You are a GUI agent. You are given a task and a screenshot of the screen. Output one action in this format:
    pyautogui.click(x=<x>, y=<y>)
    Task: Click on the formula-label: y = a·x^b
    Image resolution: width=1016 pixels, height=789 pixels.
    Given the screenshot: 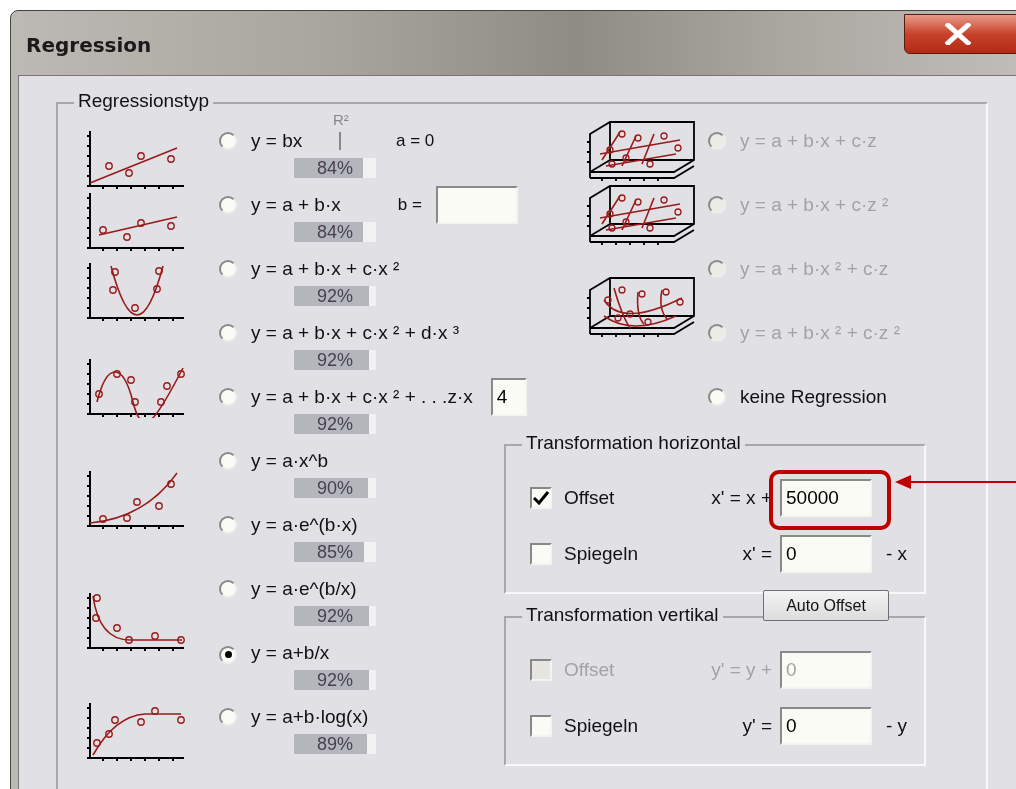 What is the action you would take?
    pyautogui.click(x=290, y=461)
    